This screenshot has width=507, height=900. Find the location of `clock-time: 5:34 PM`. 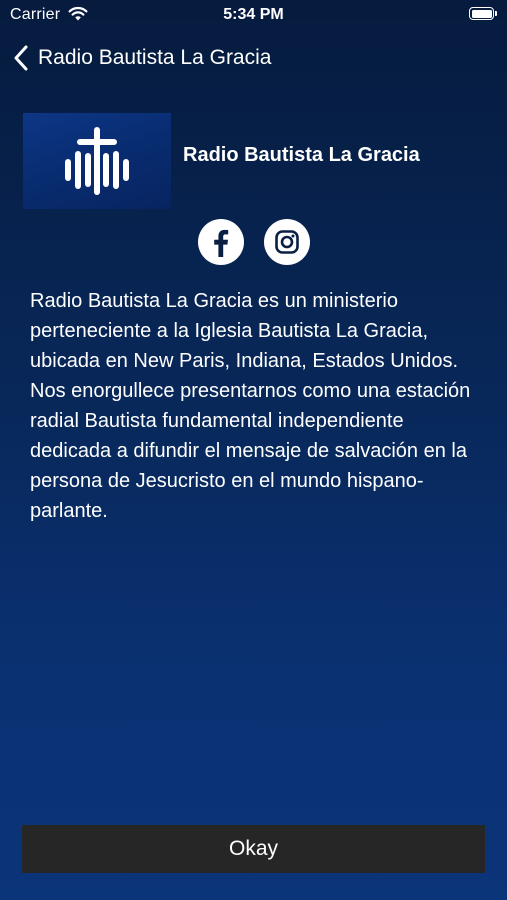

clock-time: 5:34 PM is located at coordinates (253, 14).